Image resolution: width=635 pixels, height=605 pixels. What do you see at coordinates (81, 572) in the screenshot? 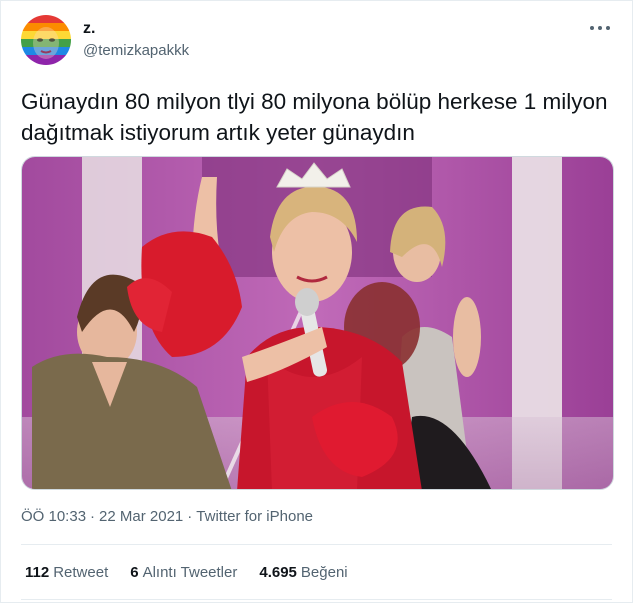
I see `retweets-label: Retweet` at bounding box center [81, 572].